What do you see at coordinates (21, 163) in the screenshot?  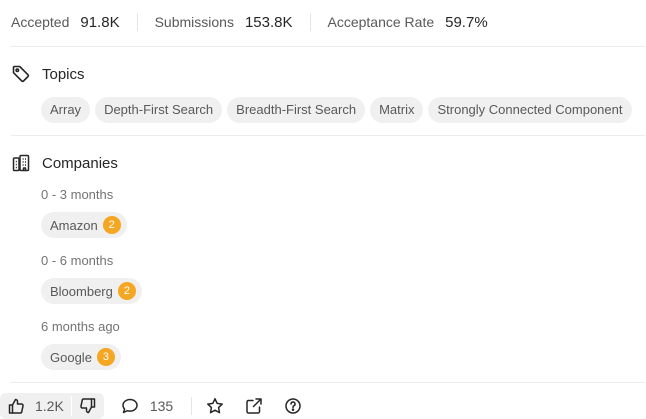 I see `building-icon` at bounding box center [21, 163].